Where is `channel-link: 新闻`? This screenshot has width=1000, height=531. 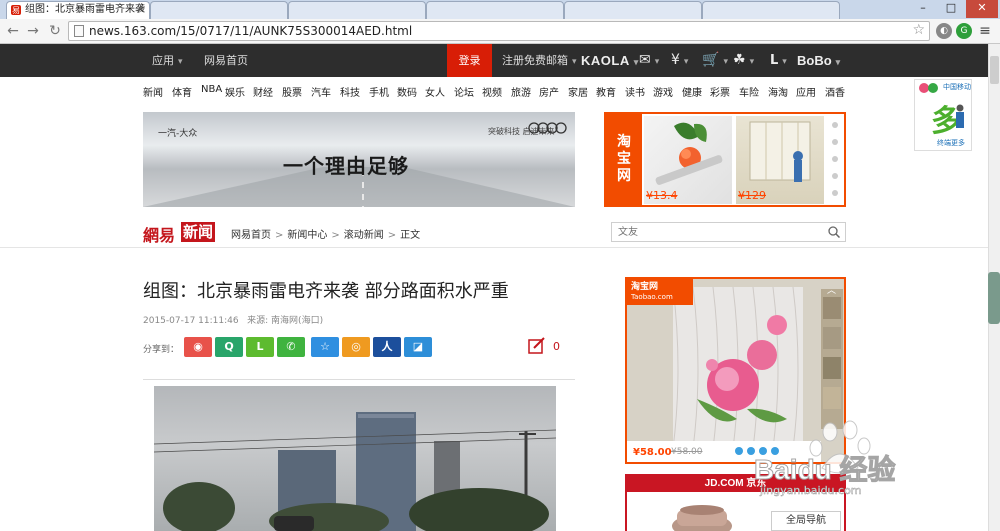
channel-link: 新闻 is located at coordinates (153, 91).